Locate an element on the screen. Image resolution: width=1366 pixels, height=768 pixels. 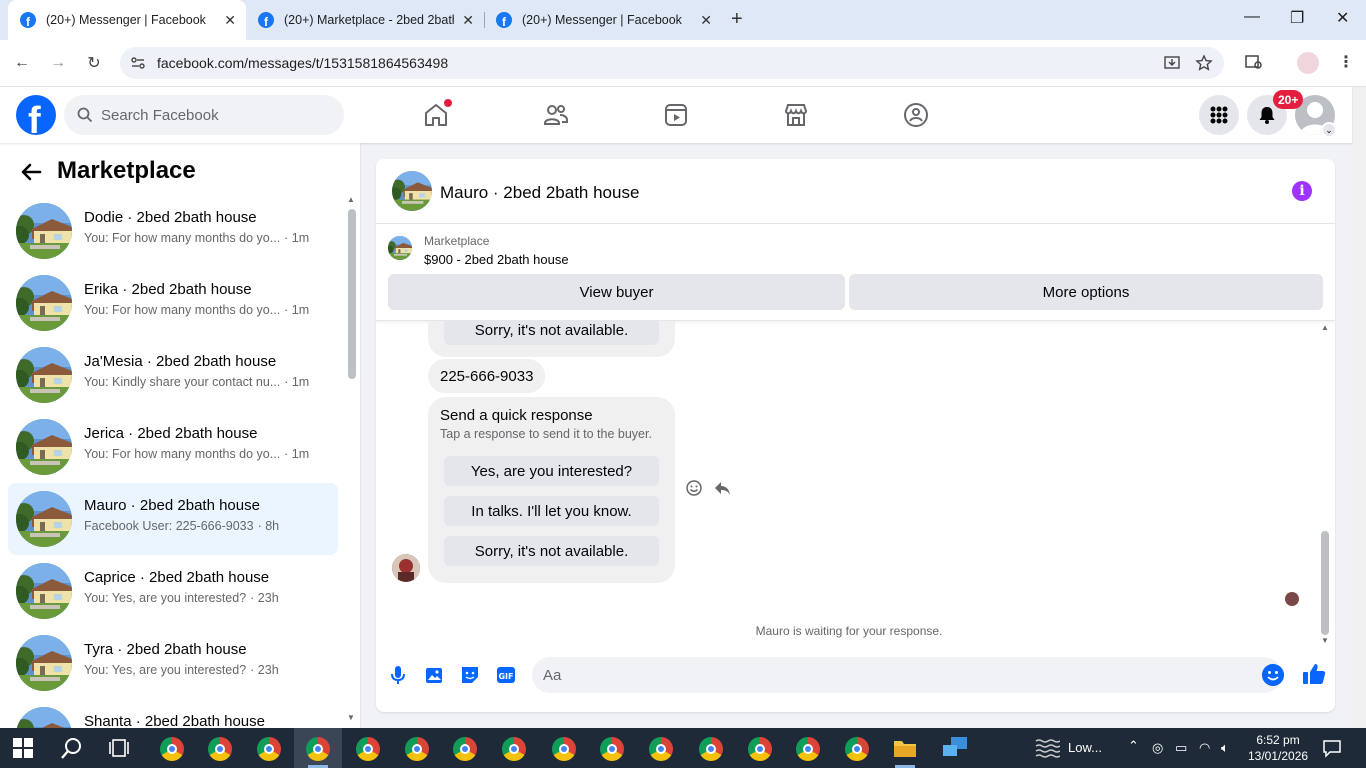
quick-reply-in-talks: In talks. I'll let you know. is located at coordinates (551, 511).